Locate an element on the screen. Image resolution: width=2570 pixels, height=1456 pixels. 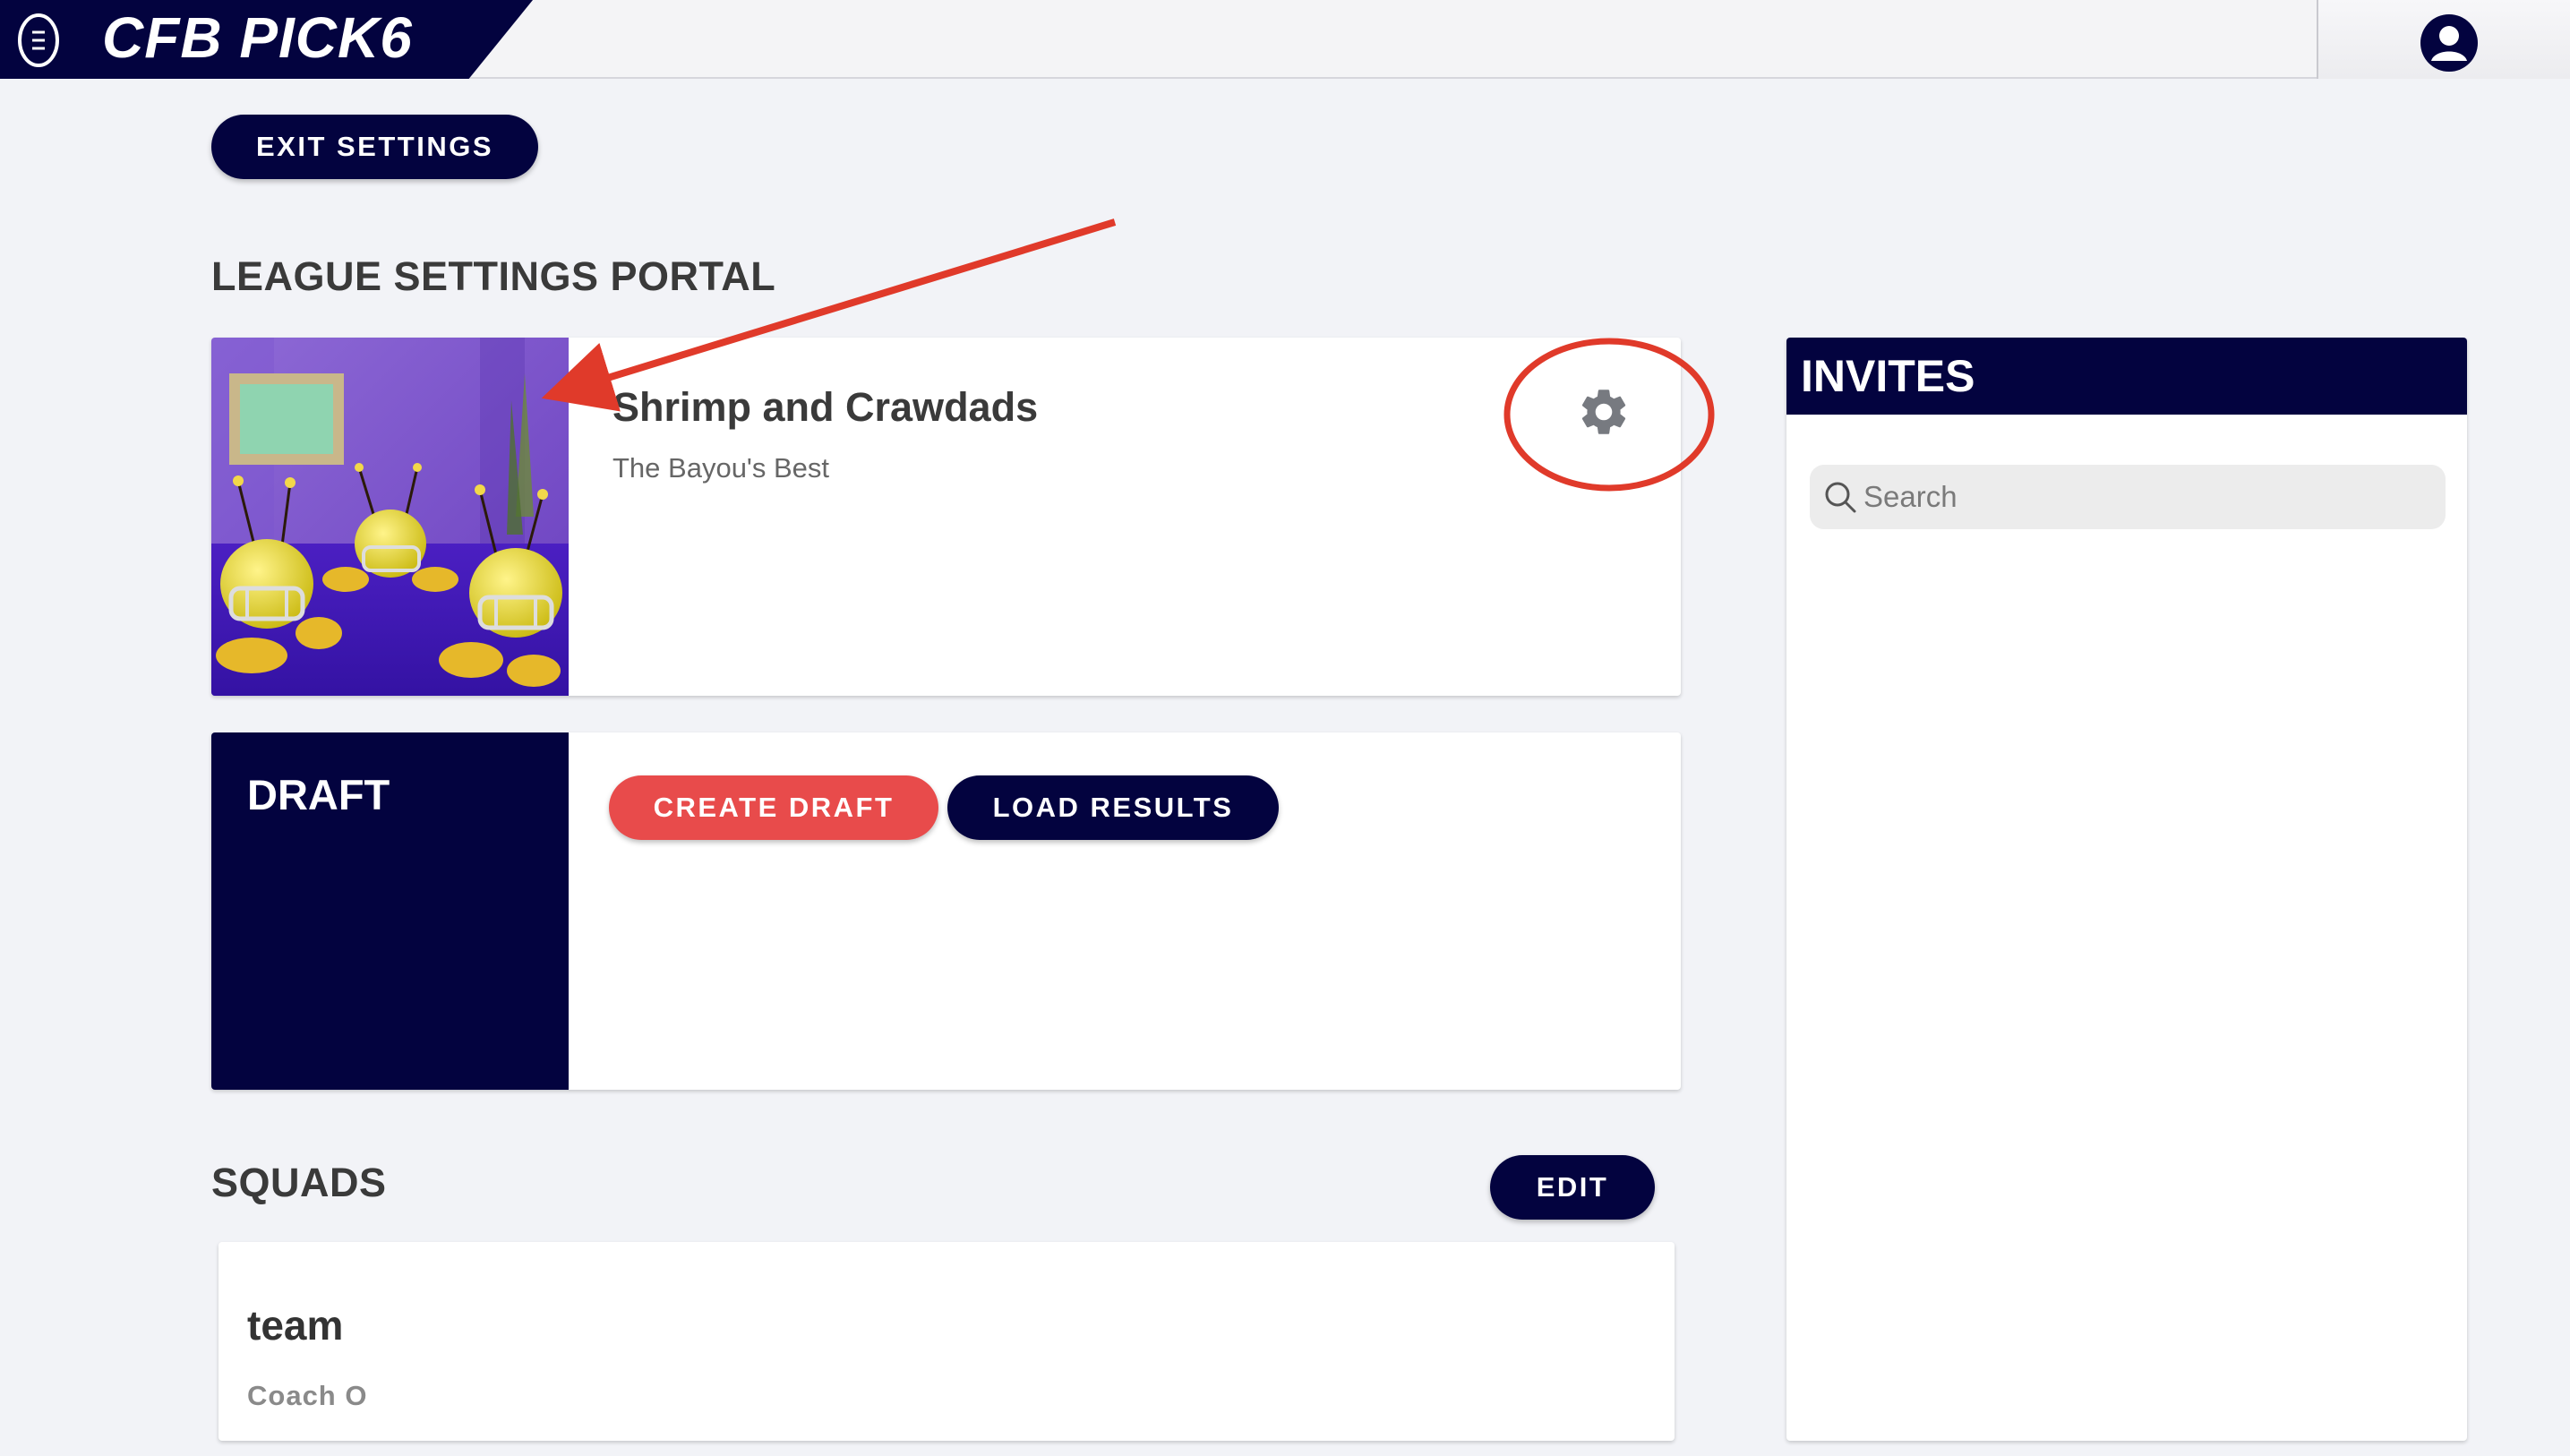
invites-search-box is located at coordinates (2128, 497).